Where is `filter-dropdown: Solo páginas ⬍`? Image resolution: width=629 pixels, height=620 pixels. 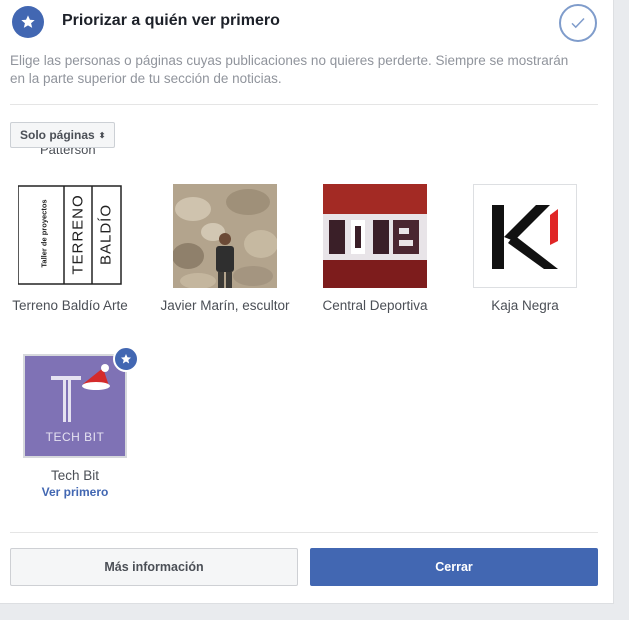
filter-dropdown: Solo páginas ⬍ is located at coordinates (63, 135).